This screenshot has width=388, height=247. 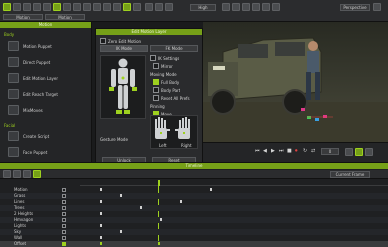 What do you see at coordinates (176, 90) in the screenshot?
I see `body-part-row: Body Part` at bounding box center [176, 90].